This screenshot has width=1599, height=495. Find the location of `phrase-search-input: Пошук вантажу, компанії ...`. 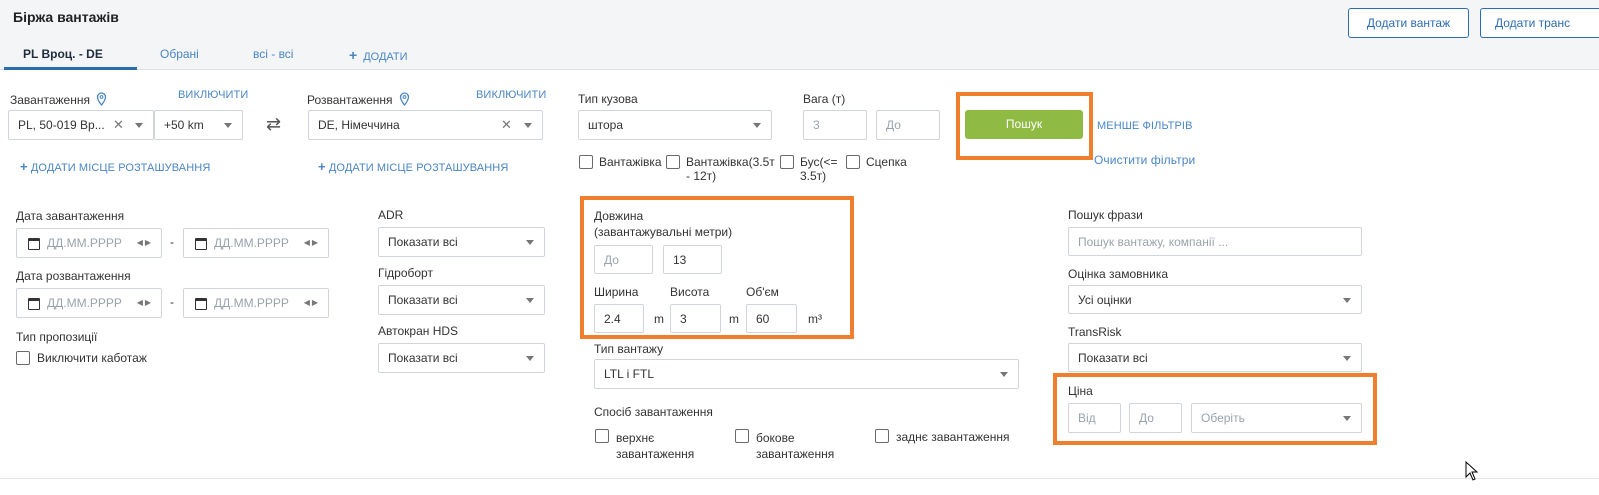

phrase-search-input: Пошук вантажу, компанії ... is located at coordinates (1215, 241).